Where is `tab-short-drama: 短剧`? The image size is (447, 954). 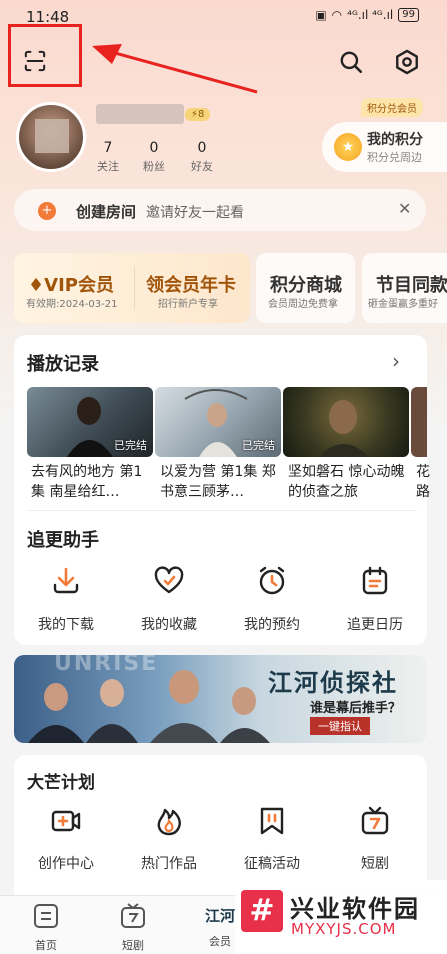
tab-short-drama: 短剧 is located at coordinates (133, 928).